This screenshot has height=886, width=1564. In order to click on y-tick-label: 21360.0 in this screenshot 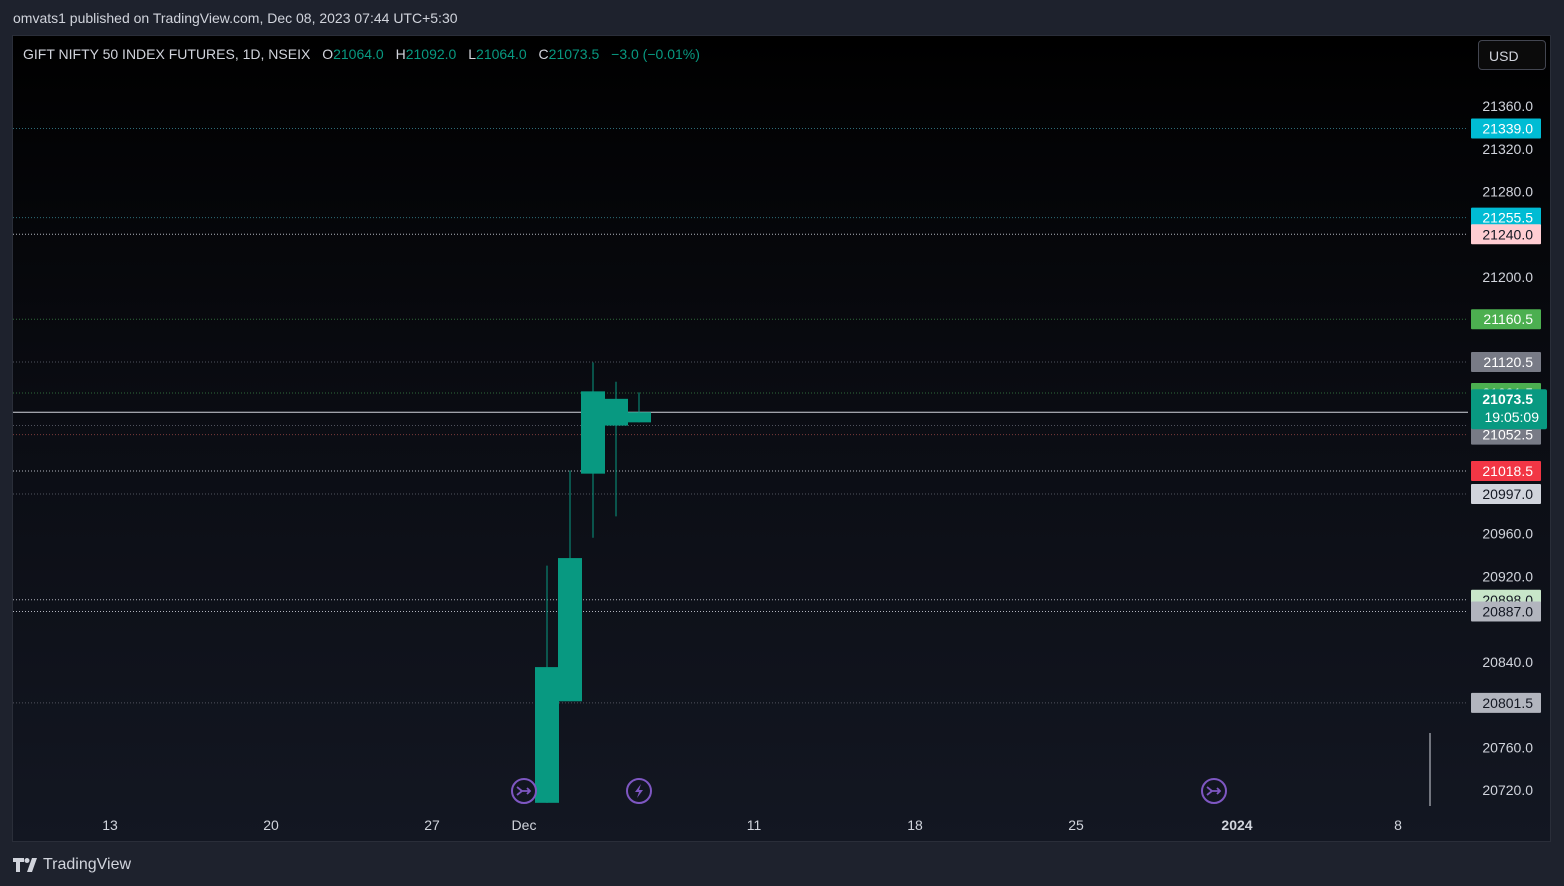, I will do `click(1507, 106)`.